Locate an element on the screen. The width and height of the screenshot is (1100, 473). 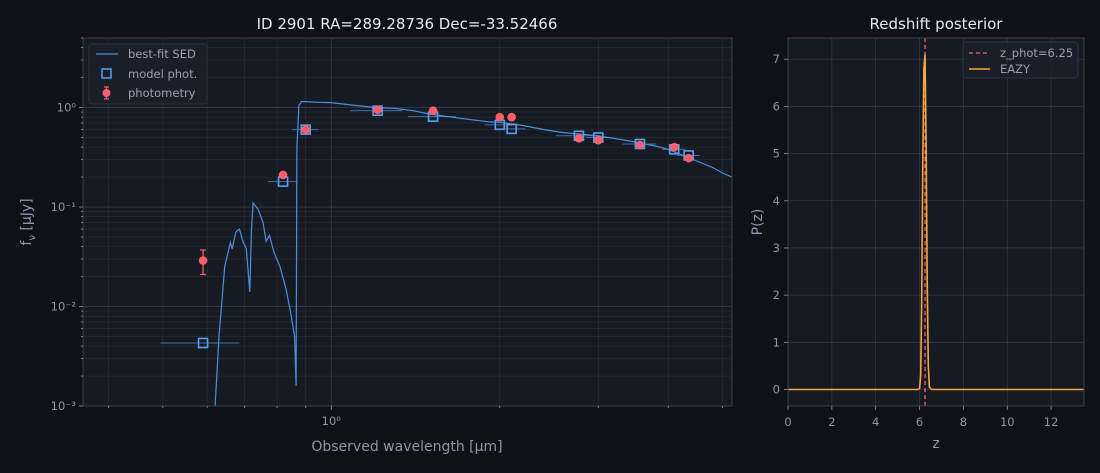
sed-legend: best-fit SED model phot. photometry is located at coordinates (148, 74).